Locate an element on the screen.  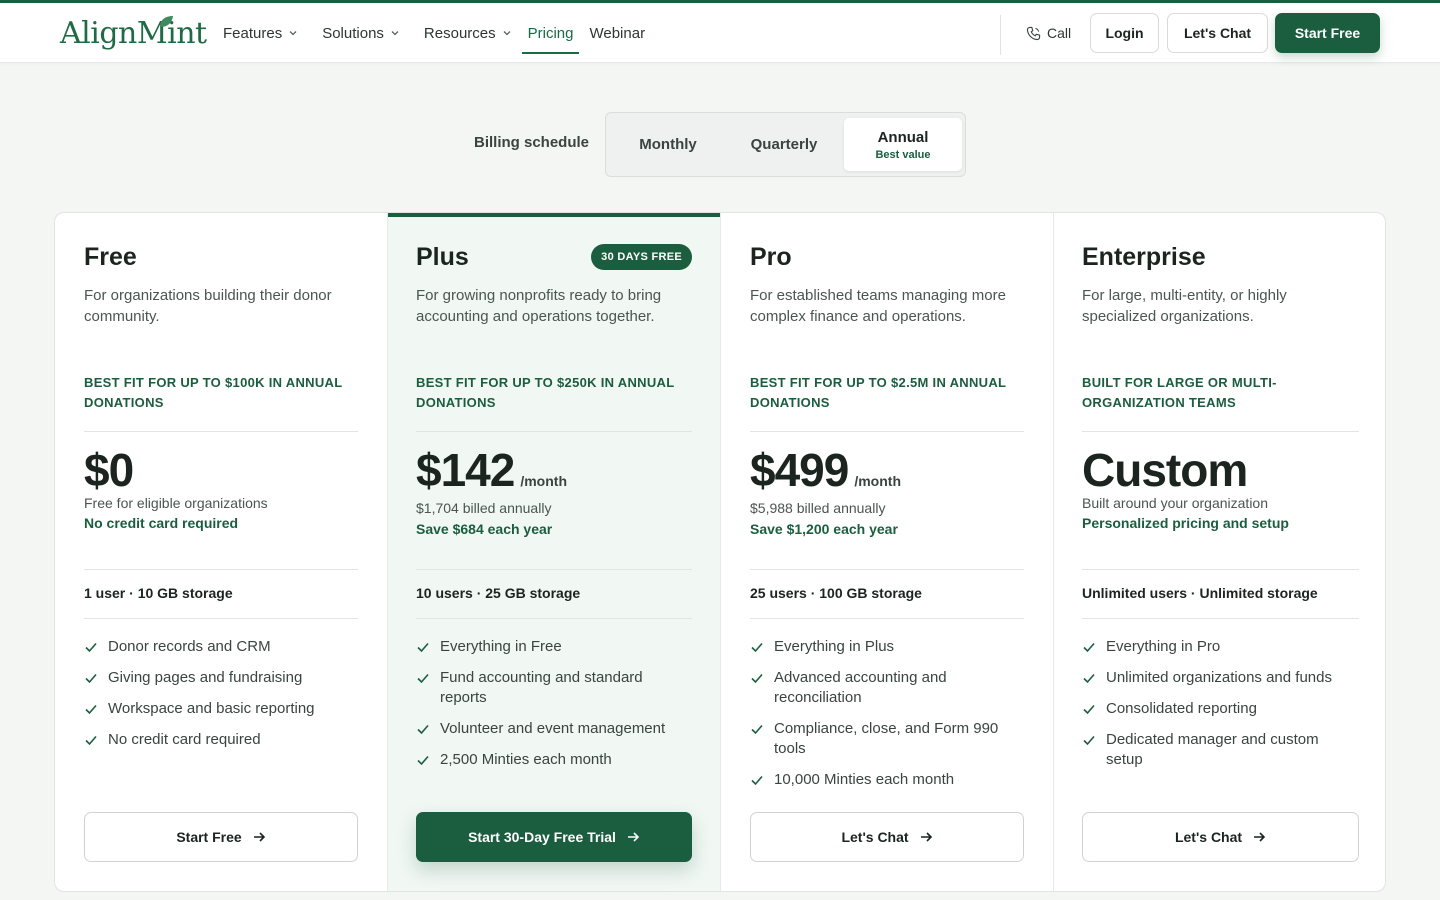
logo: AlignMint is located at coordinates (133, 33).